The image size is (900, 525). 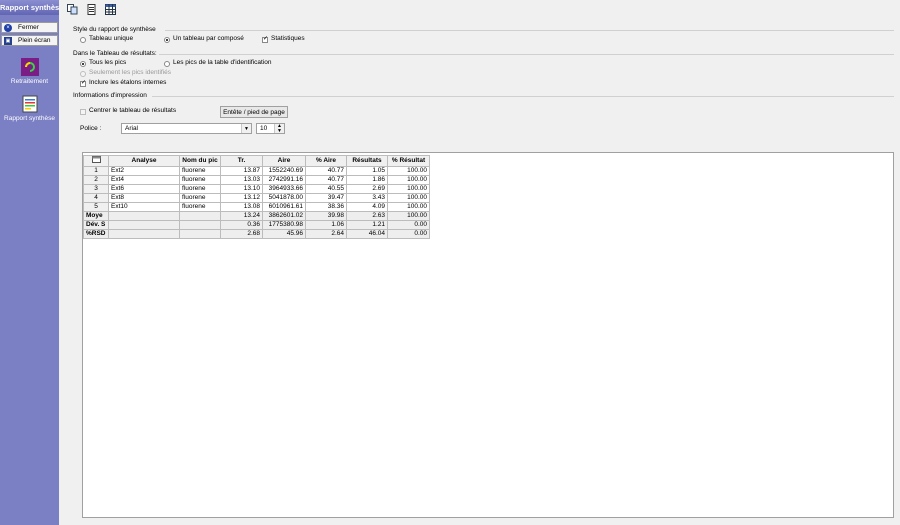 What do you see at coordinates (130, 72) in the screenshot?
I see `identified-only-label: Seulement les pics identifiés` at bounding box center [130, 72].